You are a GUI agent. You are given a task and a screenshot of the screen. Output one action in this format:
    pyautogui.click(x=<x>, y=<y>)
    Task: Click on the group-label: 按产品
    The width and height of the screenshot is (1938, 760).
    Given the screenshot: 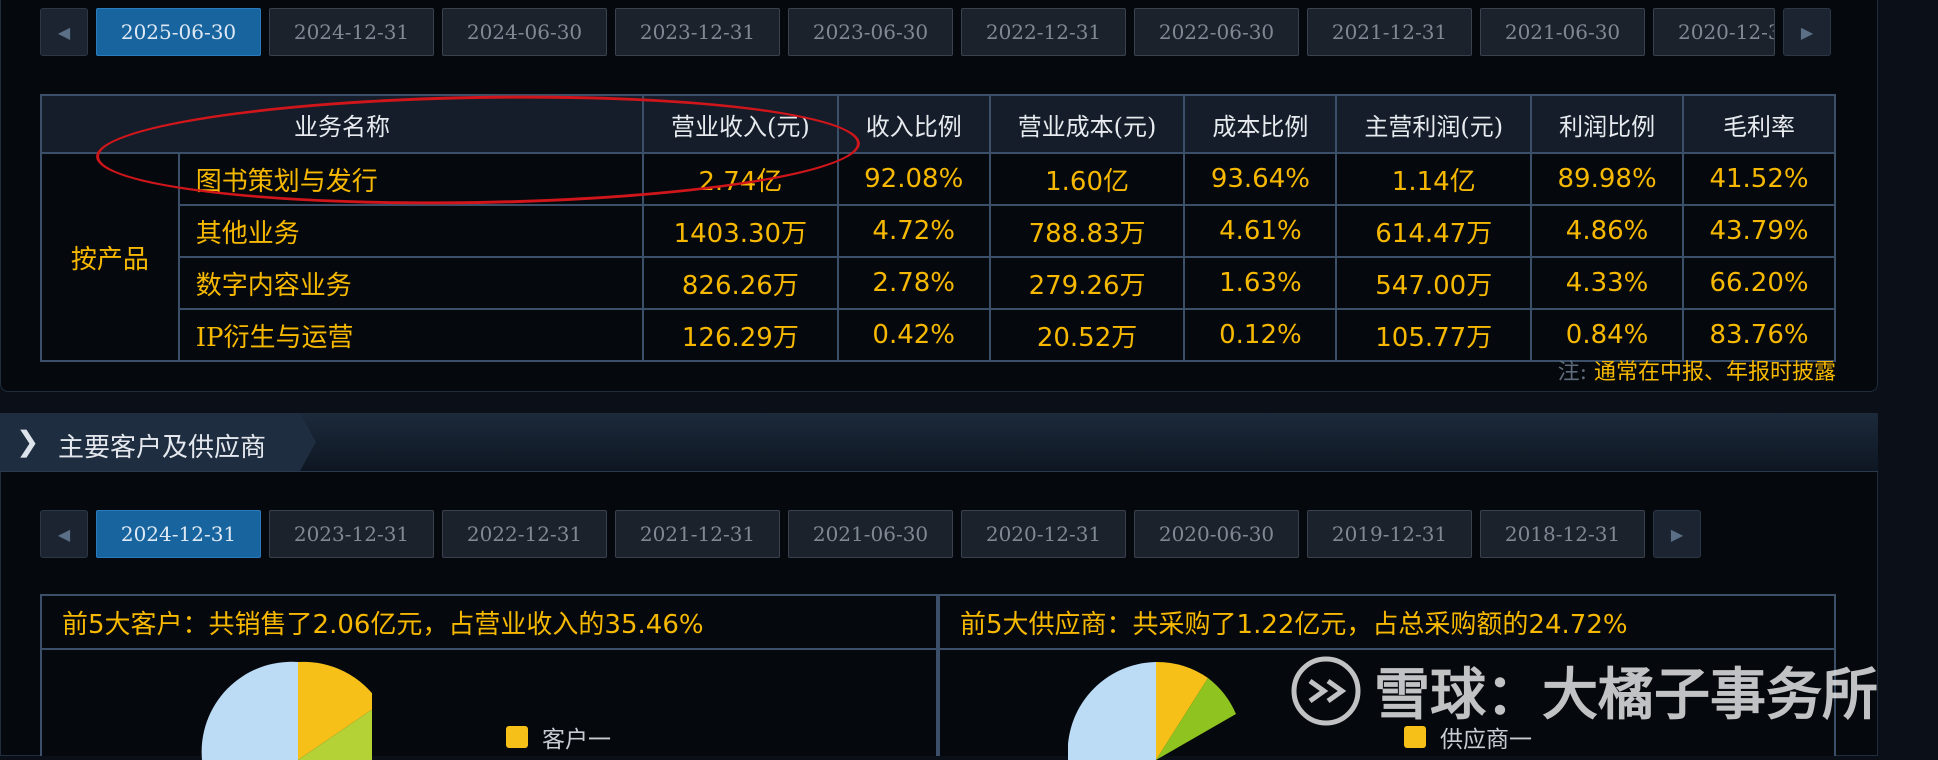 What is the action you would take?
    pyautogui.click(x=110, y=257)
    